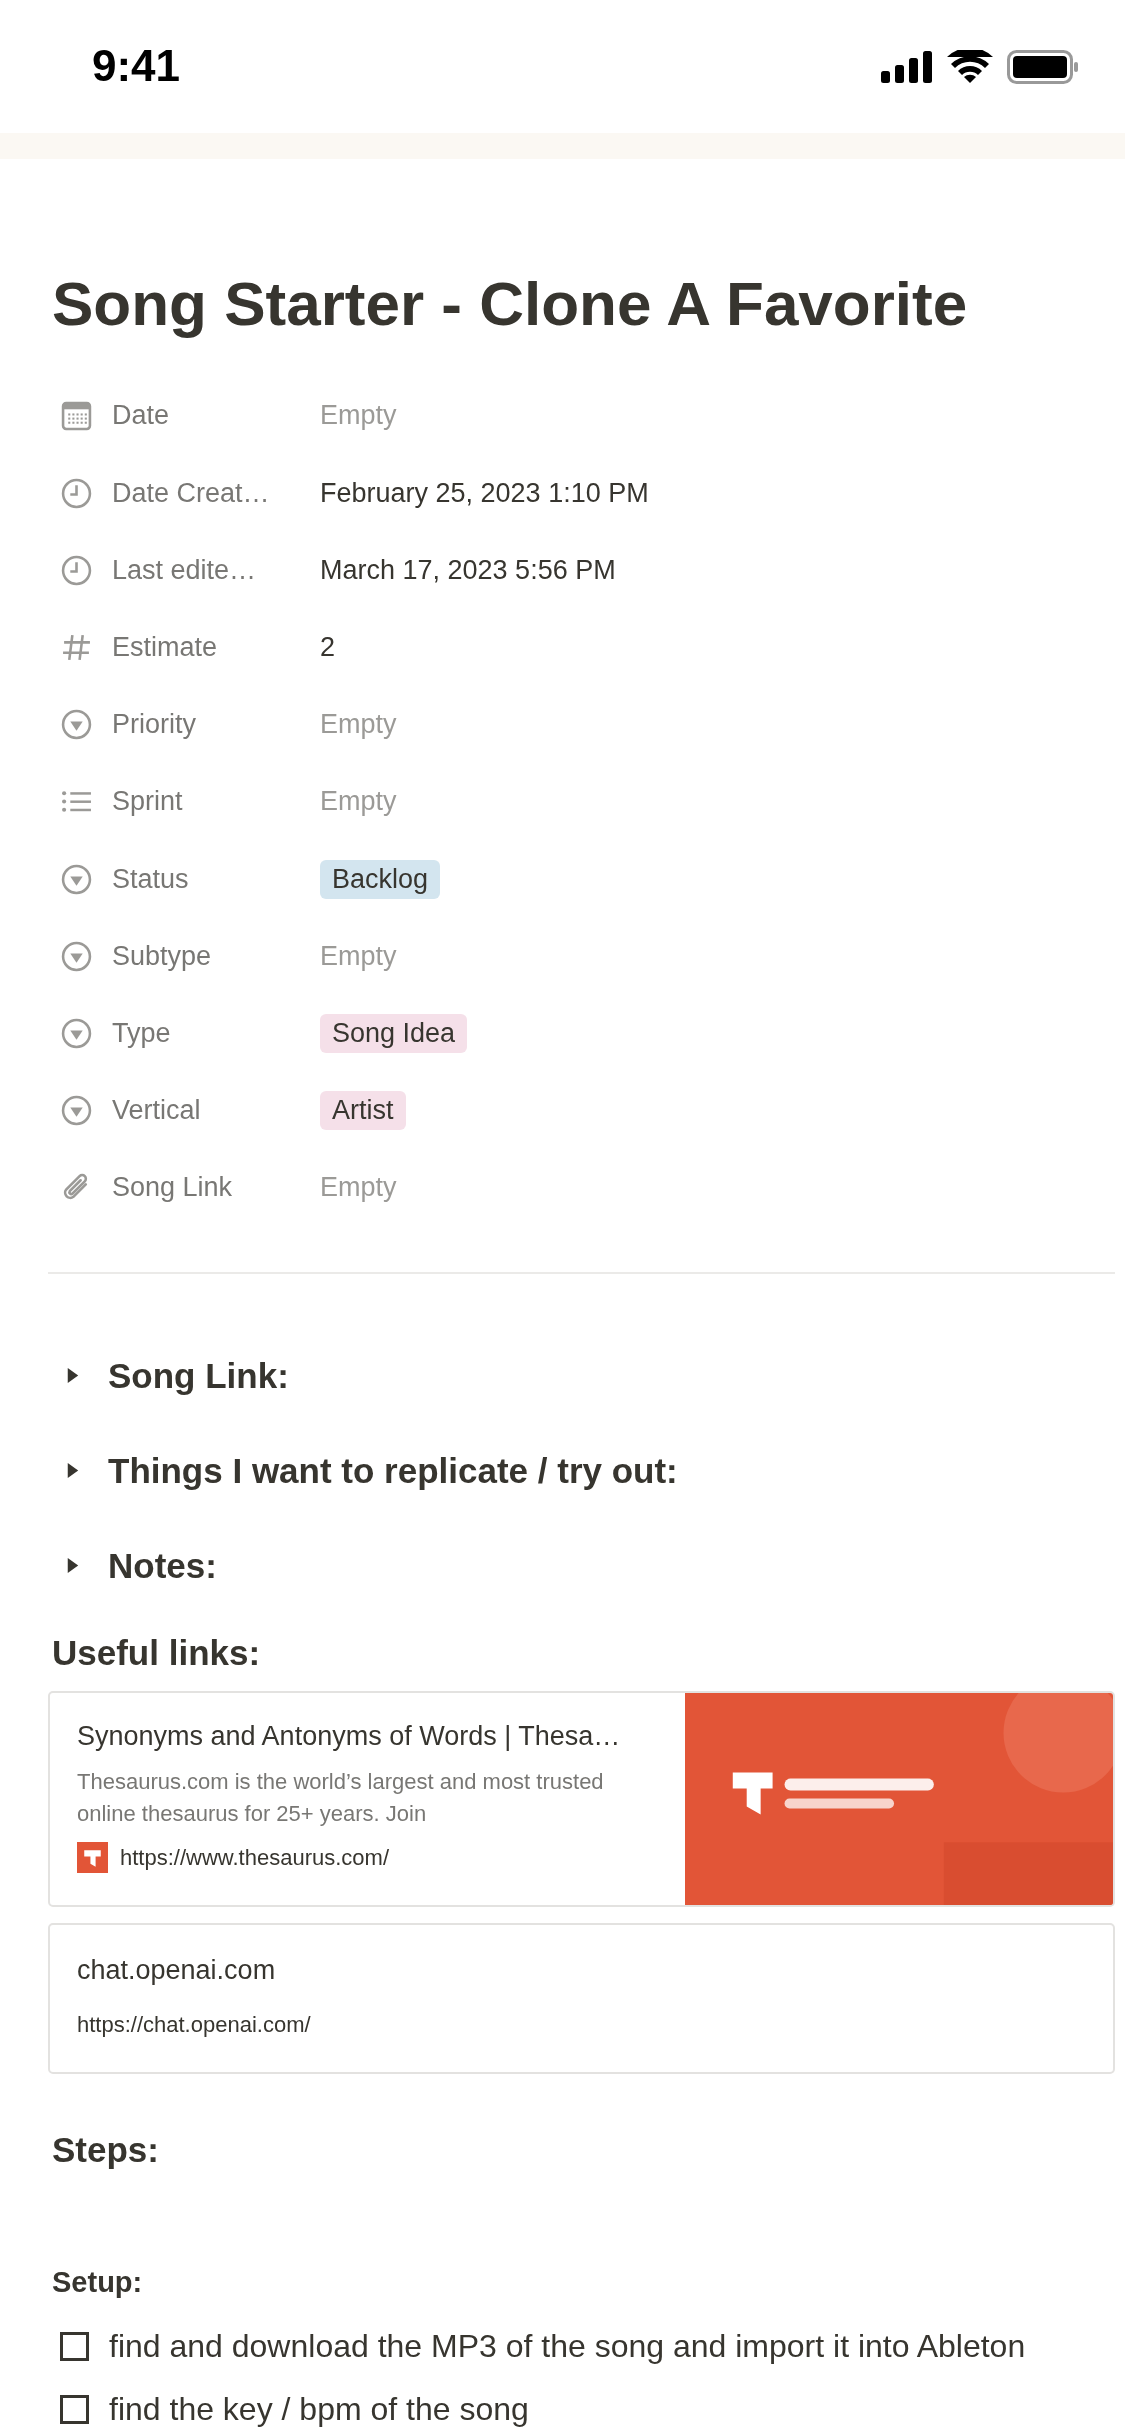 This screenshot has width=1125, height=2436. I want to click on bookmark-card: Synonyms and Antonyms of Words | Thesa… Thesaurus.com is the world’s largest and most trusted online thesaurus for 25+ years. Join https://www.thesaurus.com/, so click(581, 1799).